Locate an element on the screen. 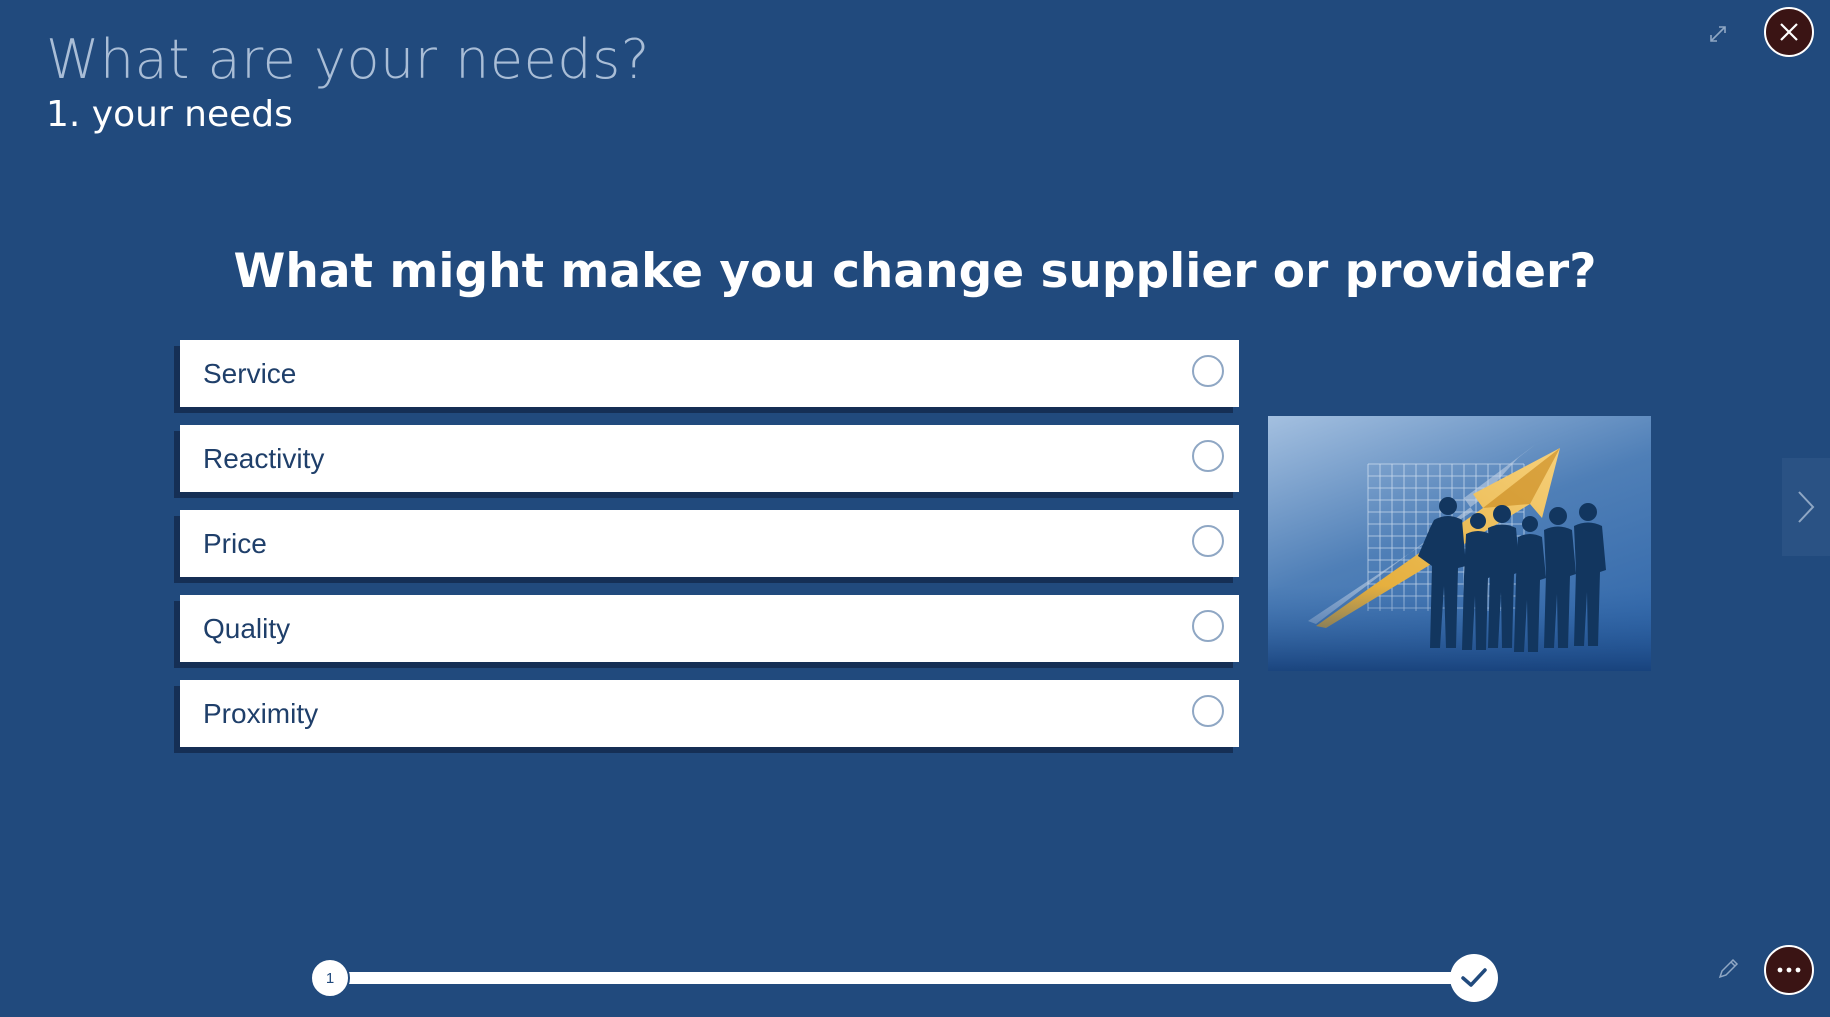 This screenshot has height=1017, width=1830. pencil-icon is located at coordinates (1728, 969).